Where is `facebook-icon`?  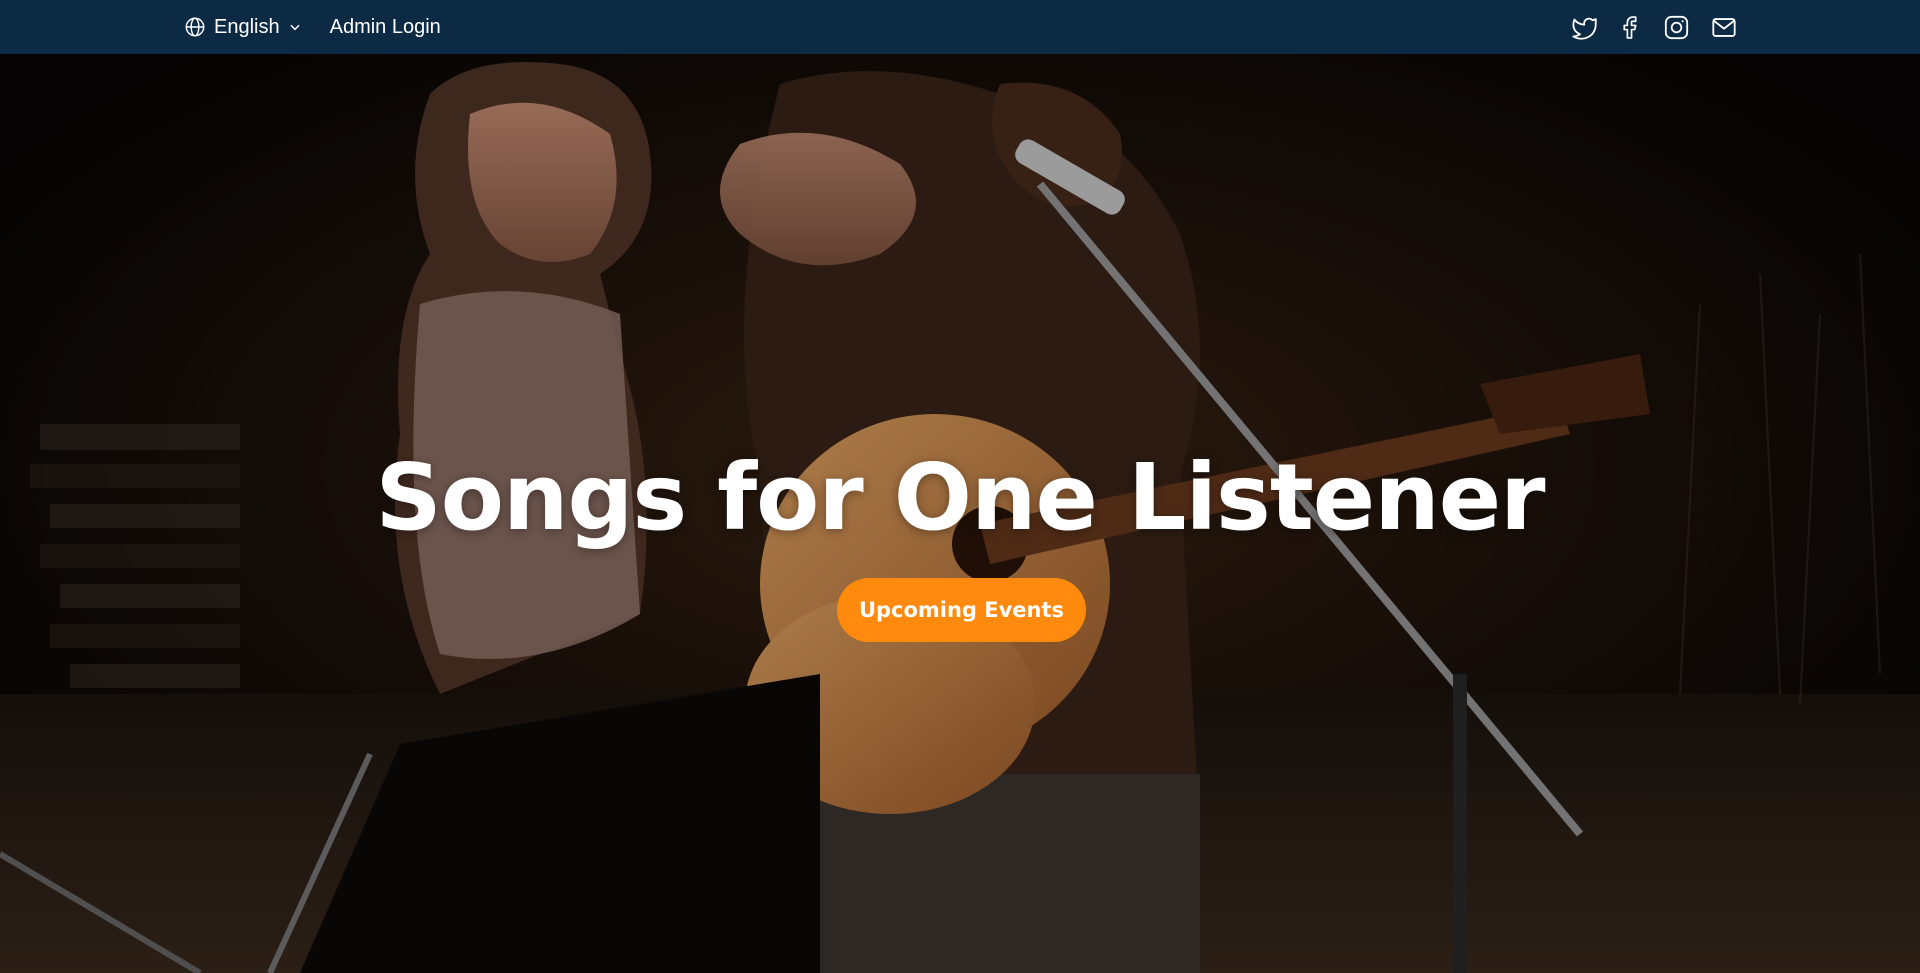
facebook-icon is located at coordinates (1630, 27).